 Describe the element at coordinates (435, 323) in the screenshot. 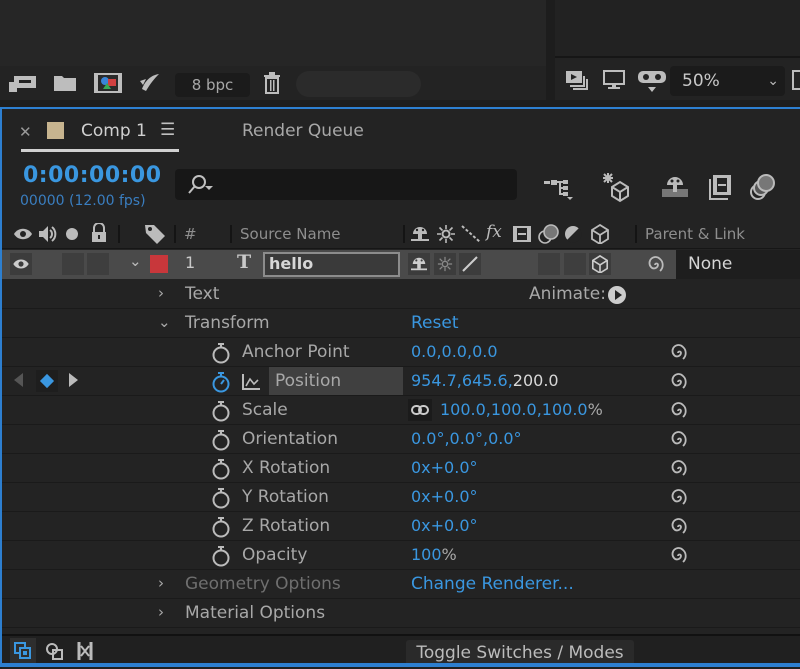

I see `reset-link: Reset` at that location.